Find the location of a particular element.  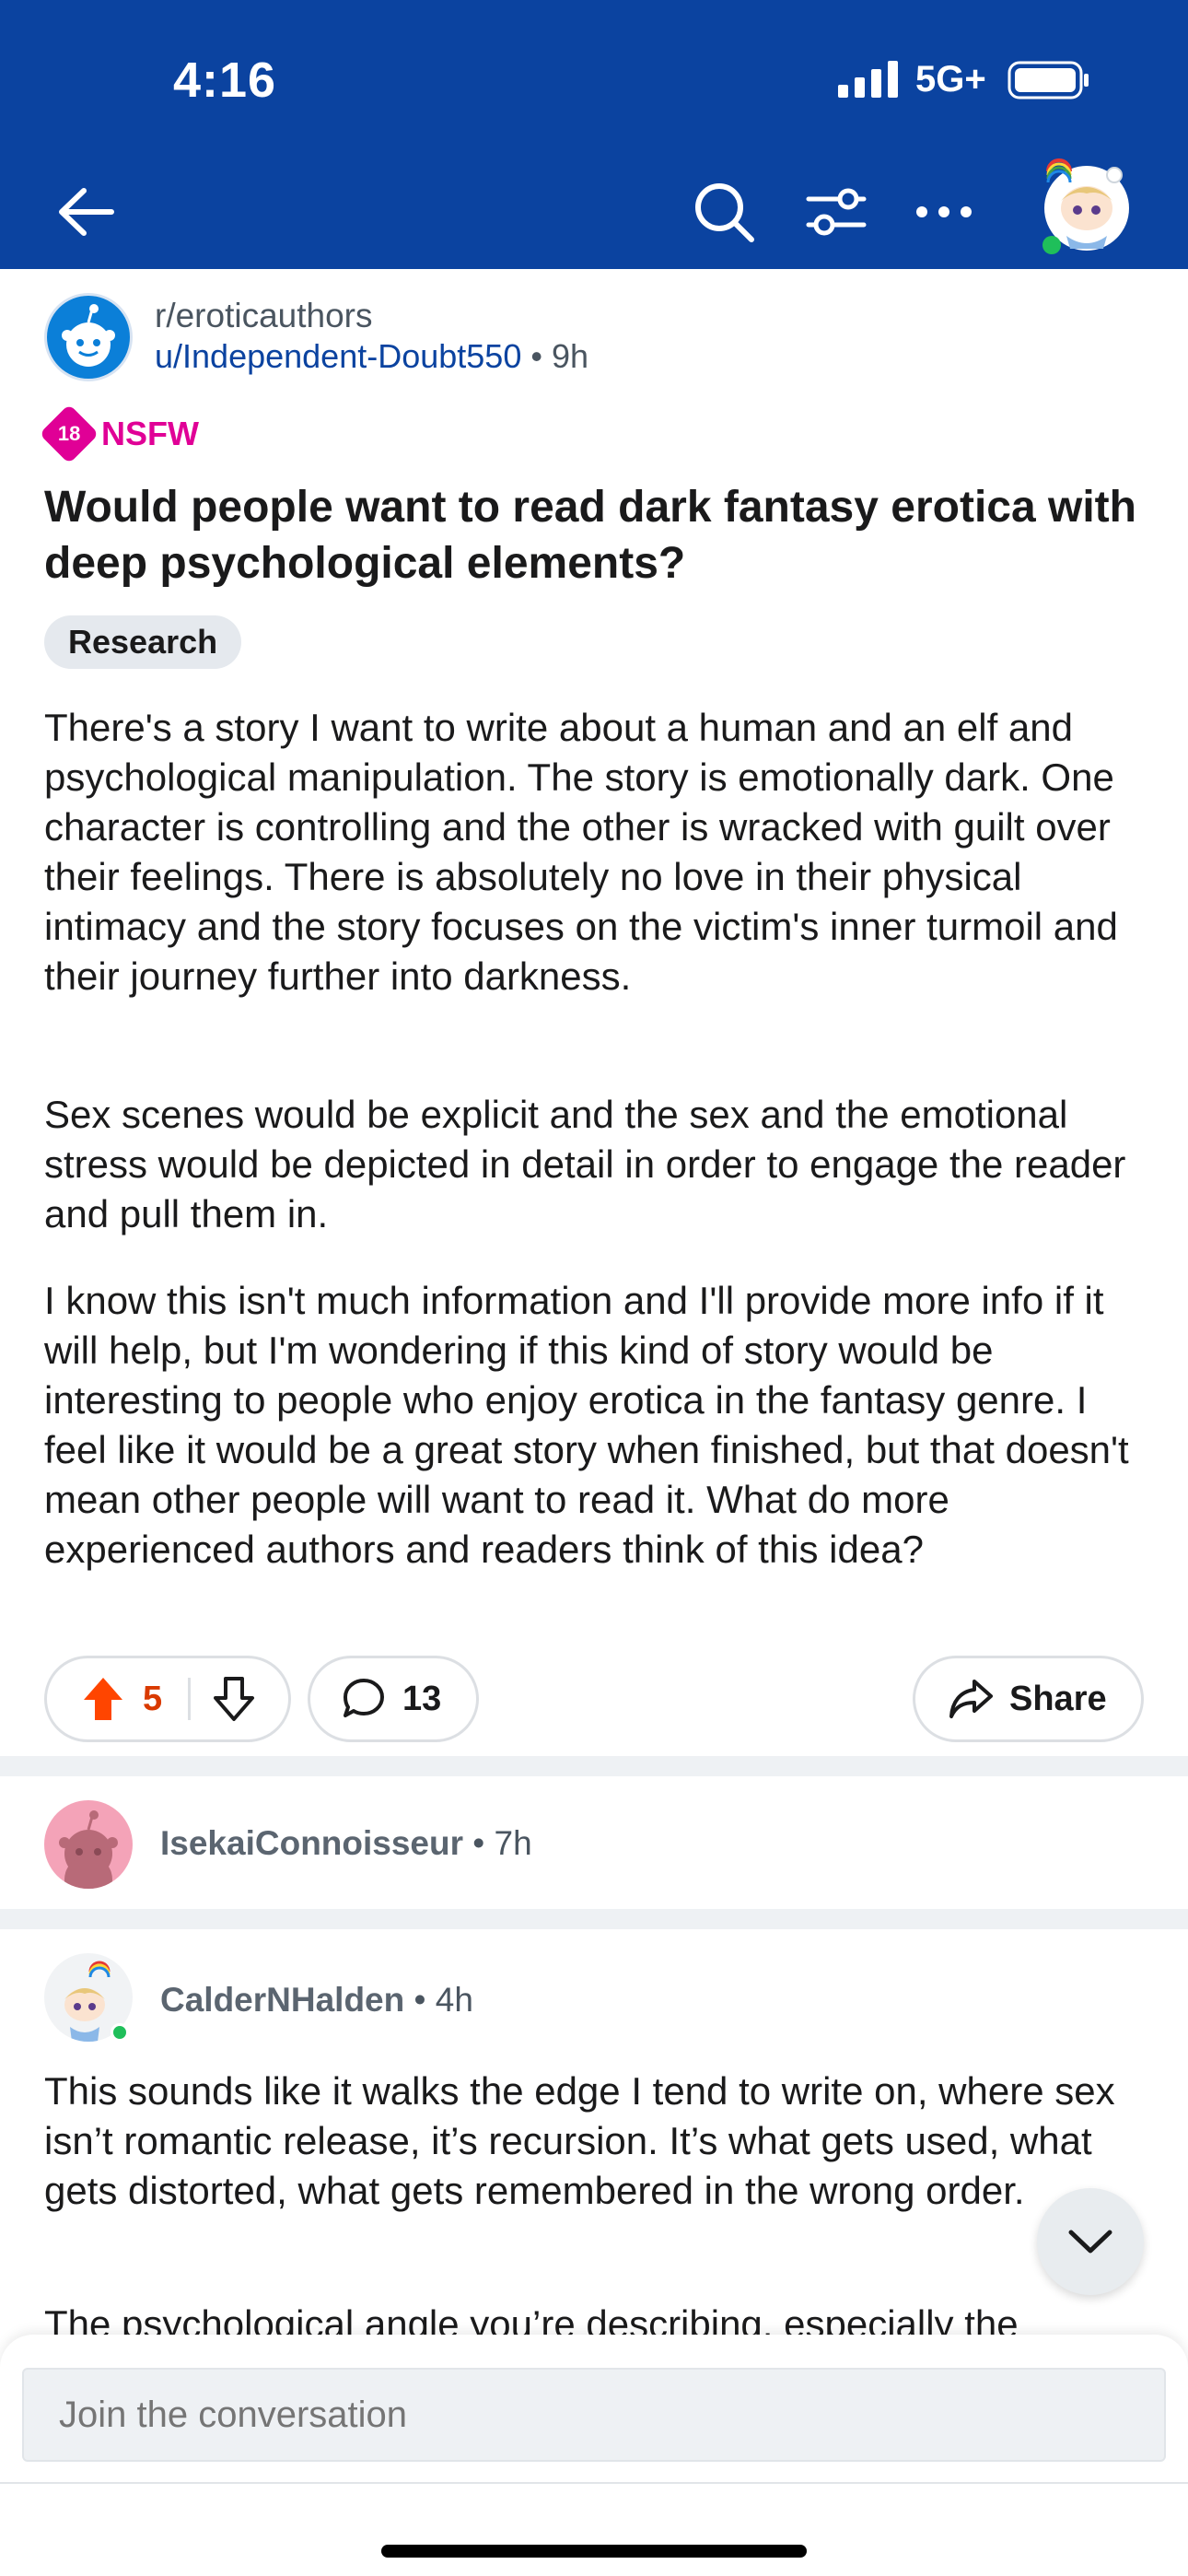

search-icon is located at coordinates (724, 212).